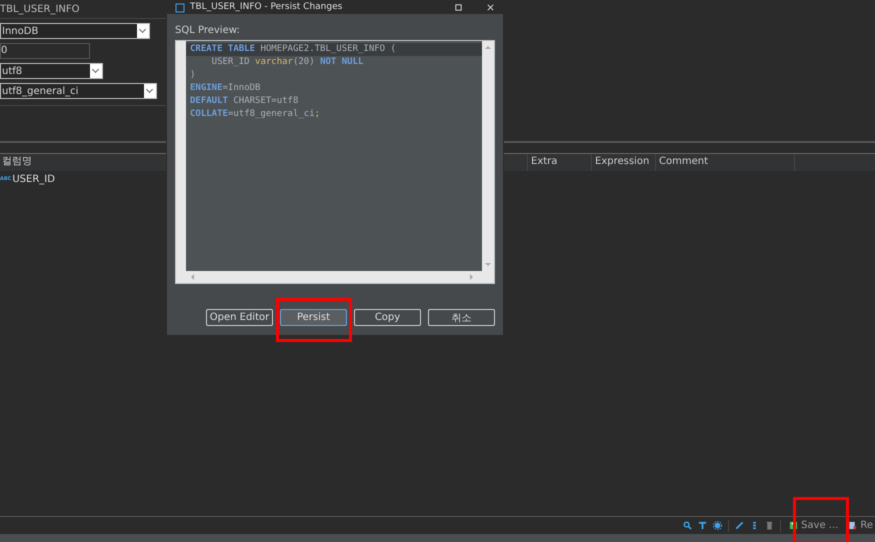 Image resolution: width=875 pixels, height=542 pixels. What do you see at coordinates (192, 75) in the screenshot?
I see `code-line: )` at bounding box center [192, 75].